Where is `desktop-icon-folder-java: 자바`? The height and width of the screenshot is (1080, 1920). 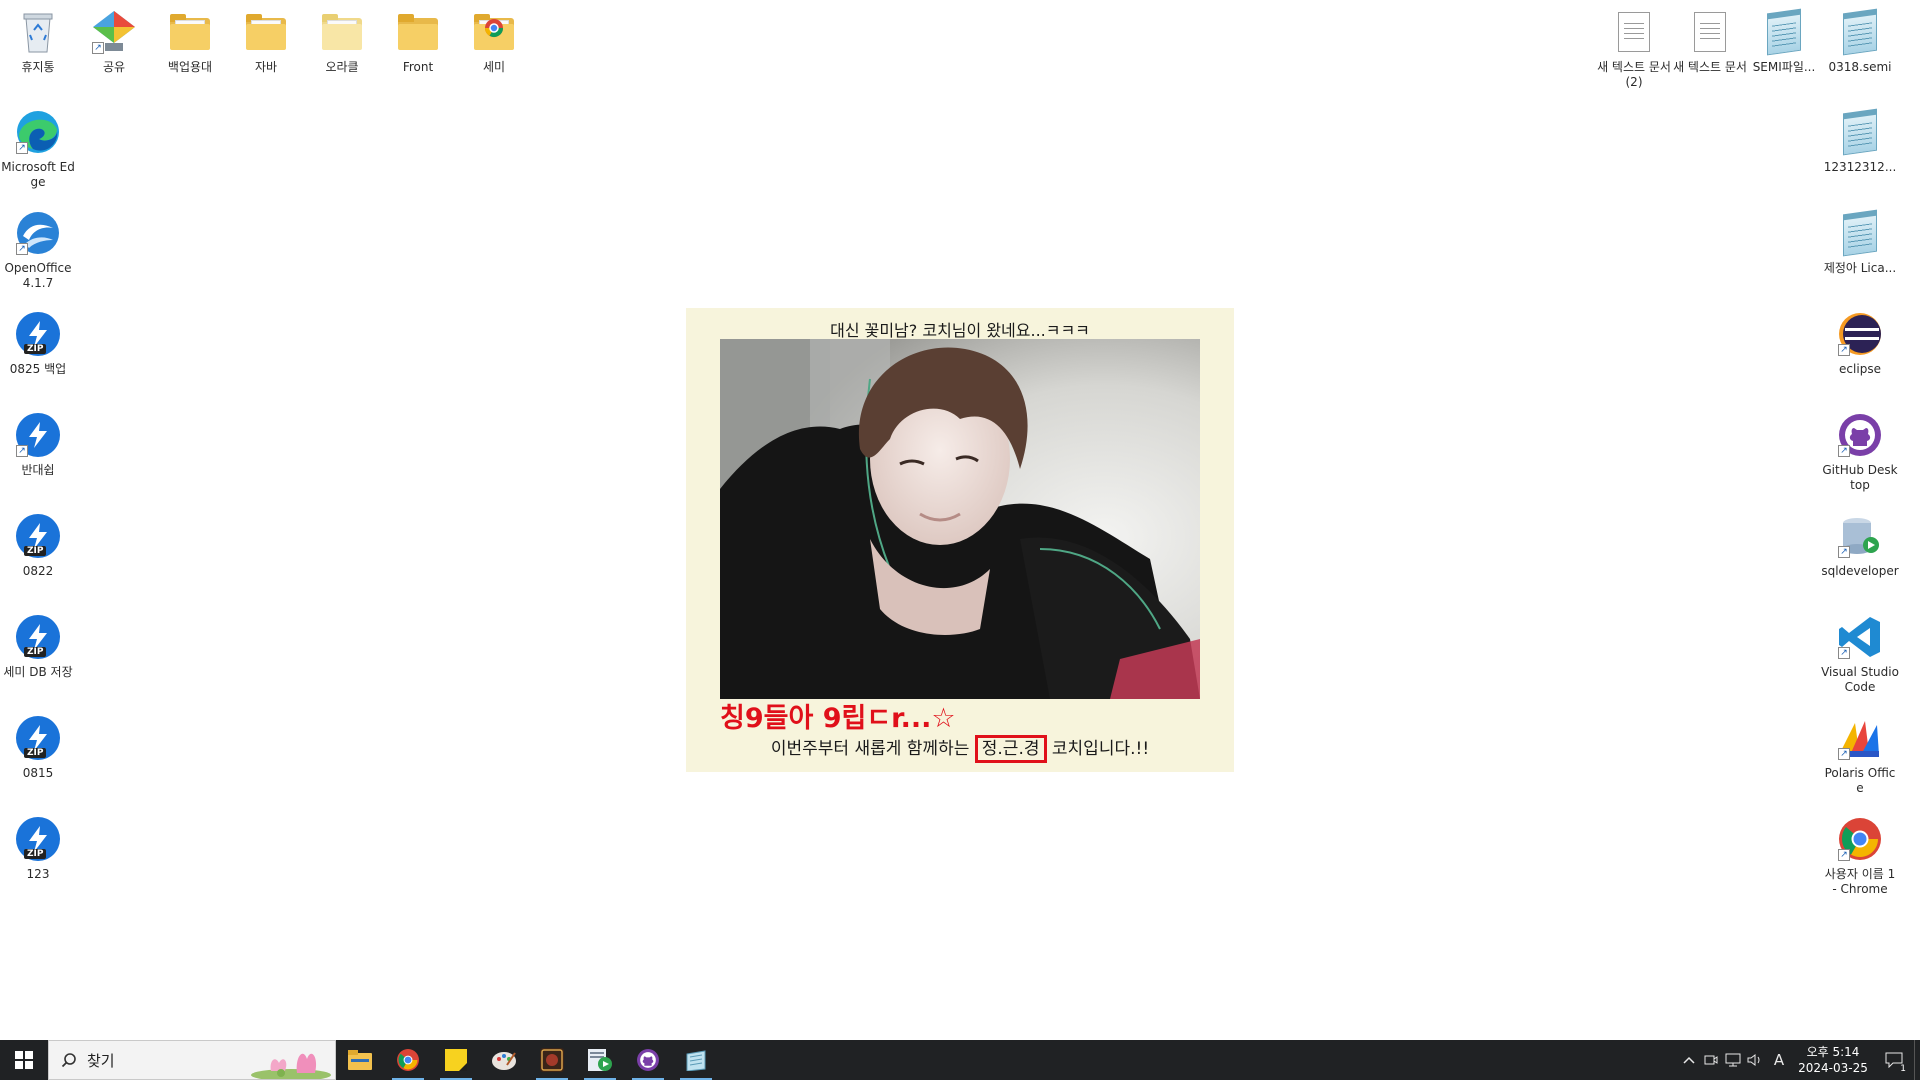 desktop-icon-folder-java: 자바 is located at coordinates (266, 41).